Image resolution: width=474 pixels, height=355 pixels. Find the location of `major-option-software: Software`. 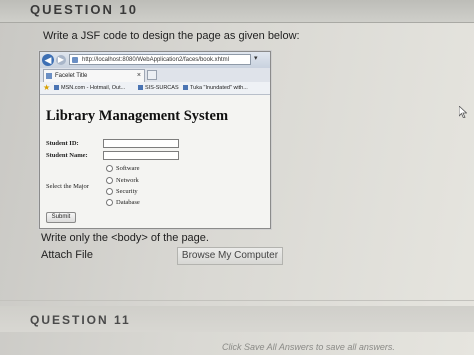

major-option-software: Software is located at coordinates (122, 169).